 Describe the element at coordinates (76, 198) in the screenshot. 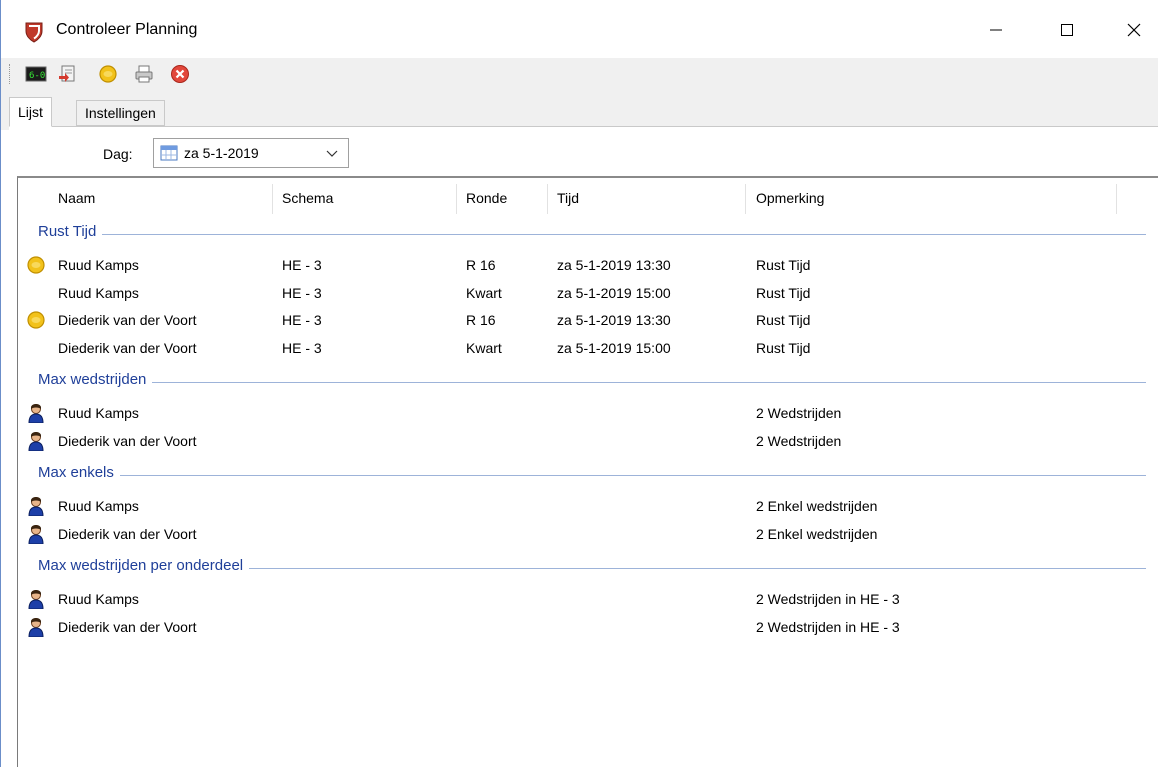

I see `col-header-naam: Naam` at that location.